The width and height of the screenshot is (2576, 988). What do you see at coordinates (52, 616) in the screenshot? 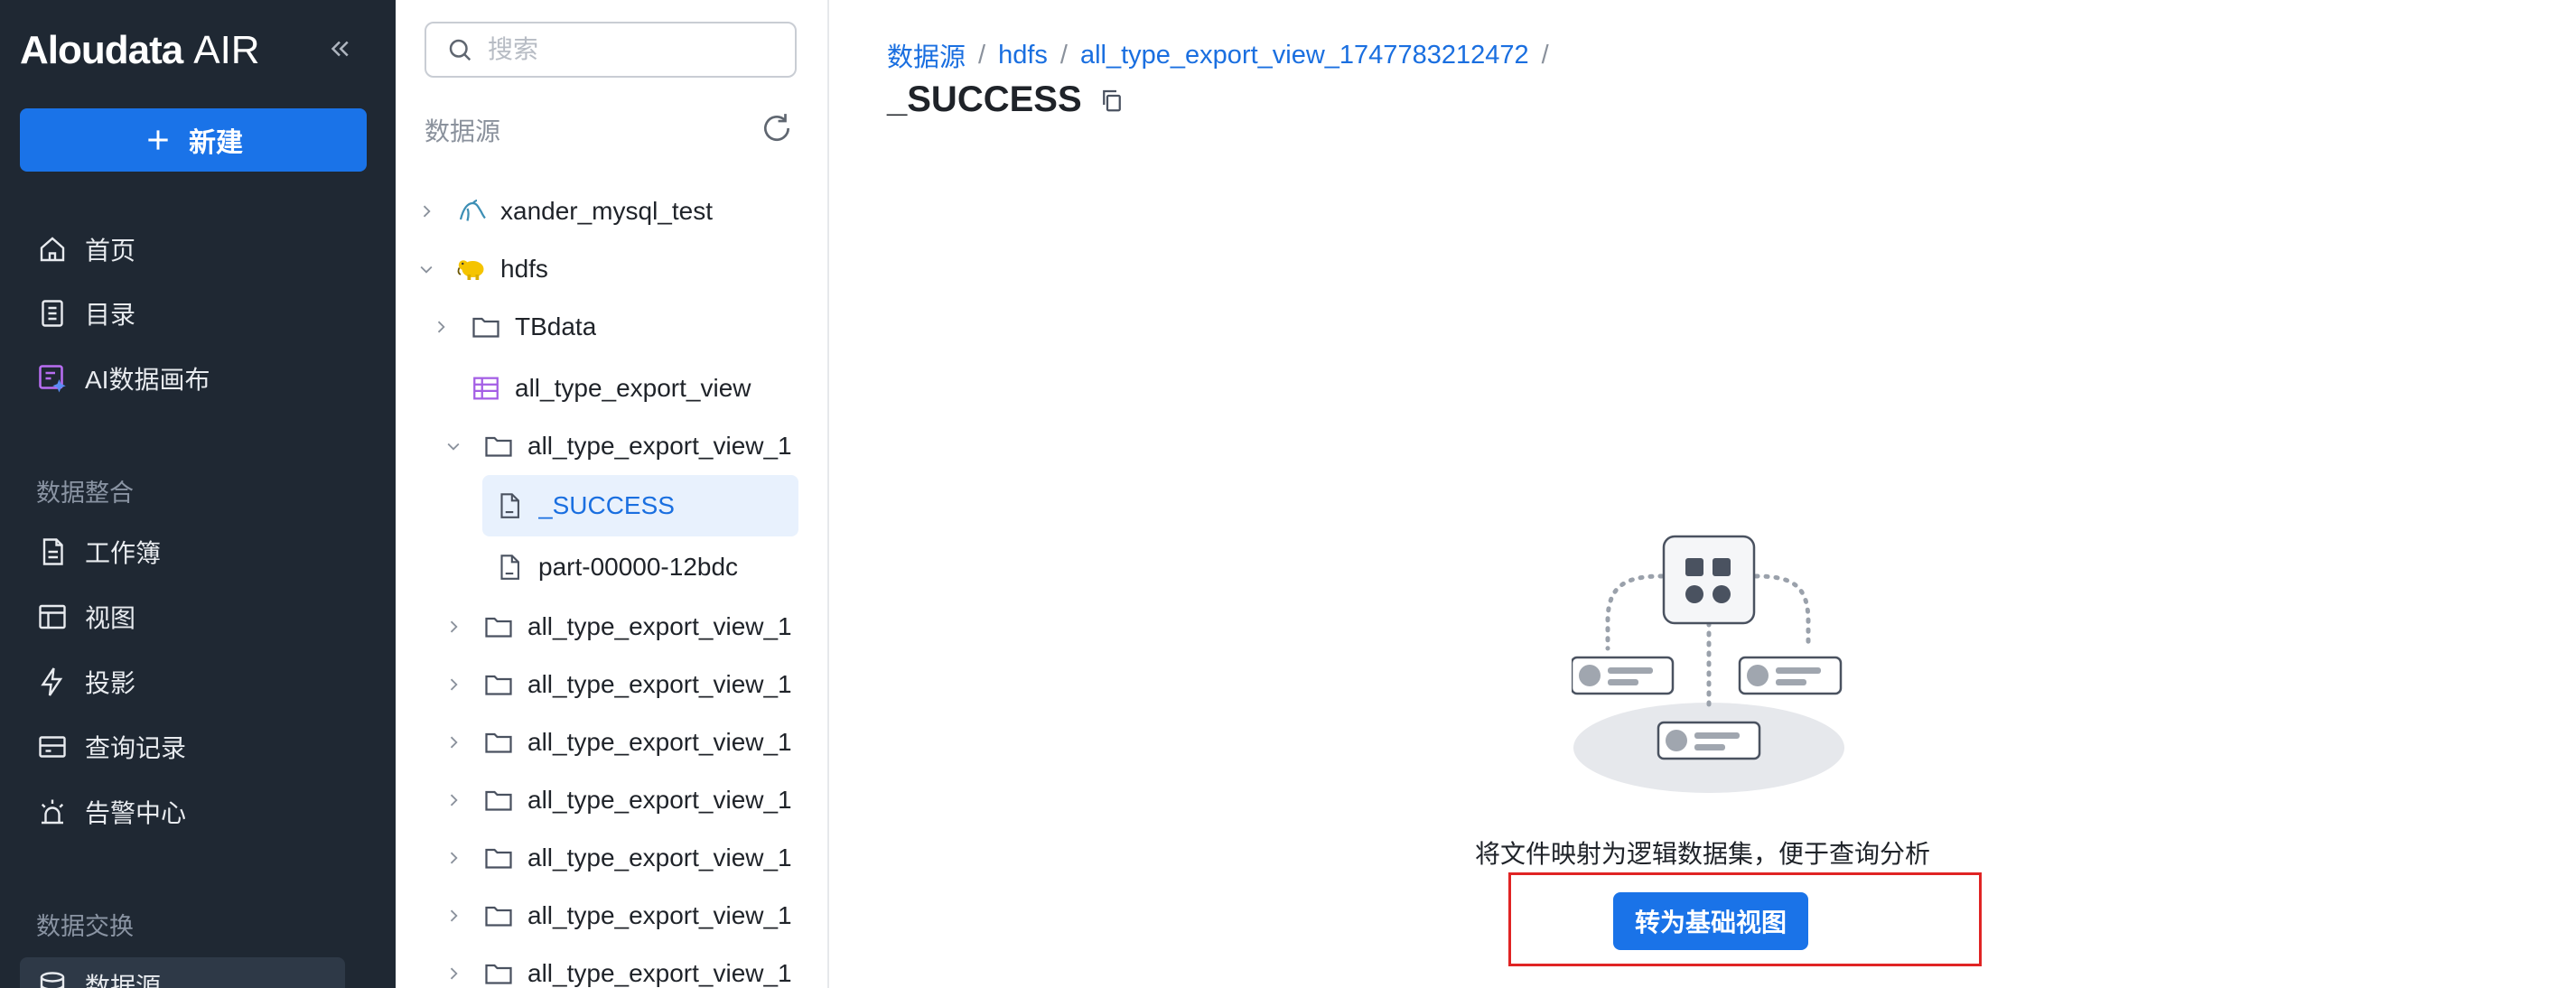
I see `view-icon` at bounding box center [52, 616].